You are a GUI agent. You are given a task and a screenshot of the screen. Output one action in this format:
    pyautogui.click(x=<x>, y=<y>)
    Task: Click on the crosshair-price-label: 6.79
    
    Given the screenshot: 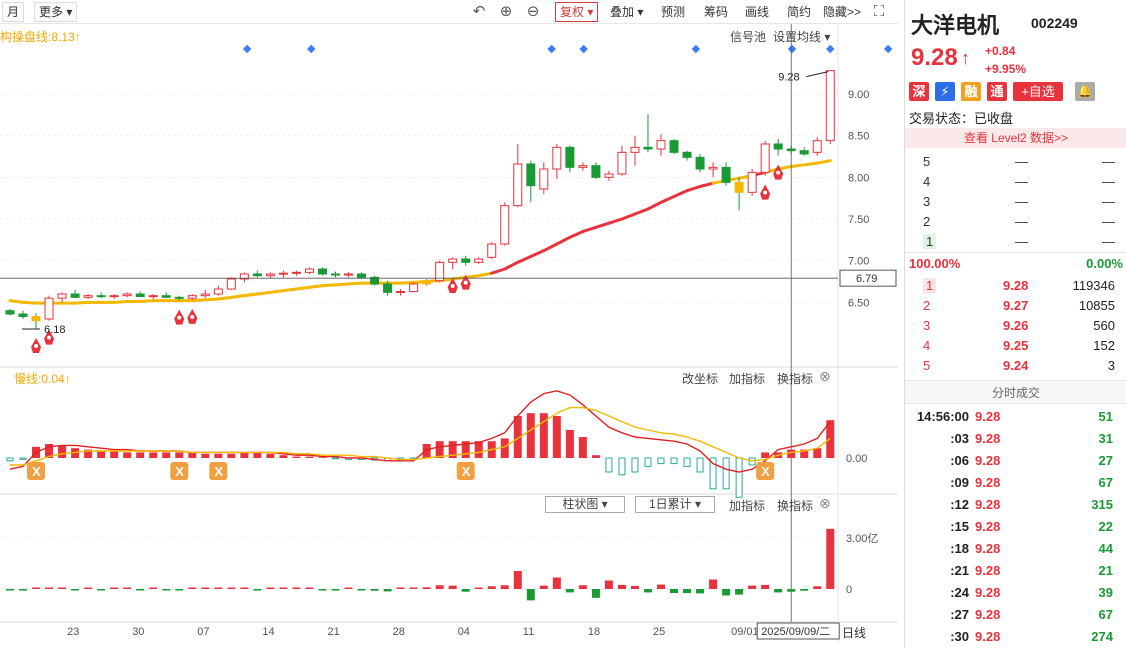 What is the action you would take?
    pyautogui.click(x=866, y=279)
    